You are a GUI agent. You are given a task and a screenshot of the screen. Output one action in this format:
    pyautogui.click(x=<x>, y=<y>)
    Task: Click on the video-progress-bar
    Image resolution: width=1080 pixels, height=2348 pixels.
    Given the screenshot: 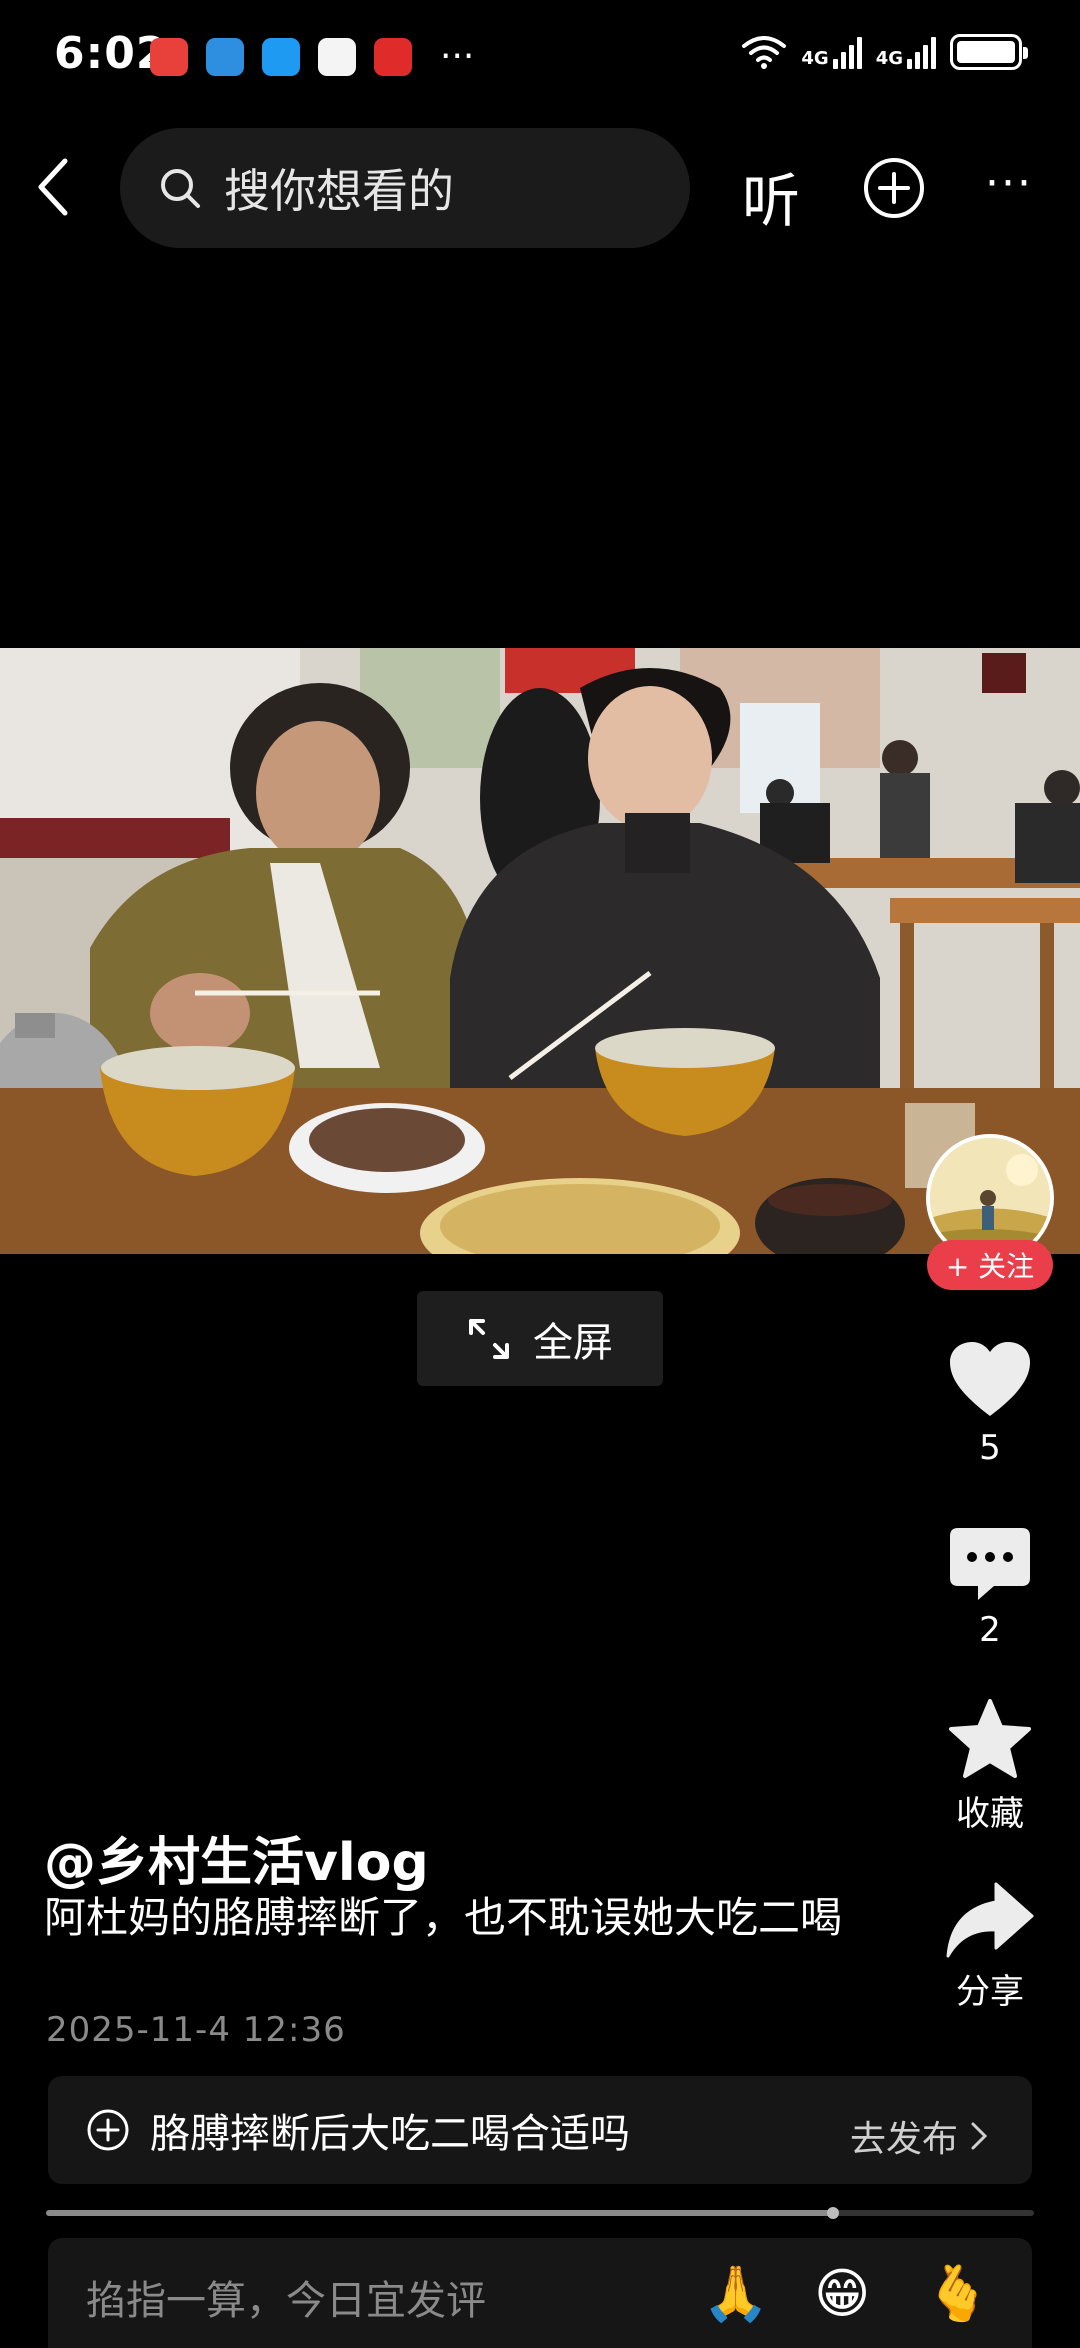 What is the action you would take?
    pyautogui.click(x=540, y=2213)
    